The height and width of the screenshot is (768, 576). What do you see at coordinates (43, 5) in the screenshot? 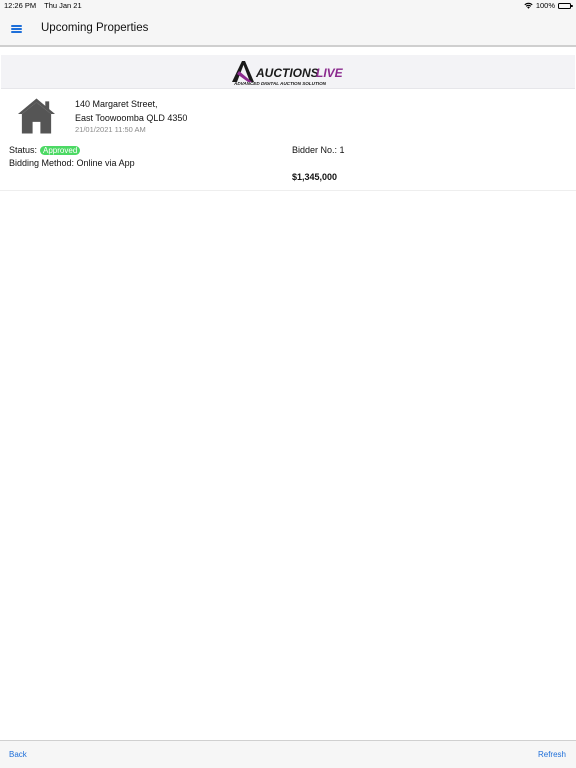
I see `status-bar-left: 12:26 PM Thu Jan 21` at bounding box center [43, 5].